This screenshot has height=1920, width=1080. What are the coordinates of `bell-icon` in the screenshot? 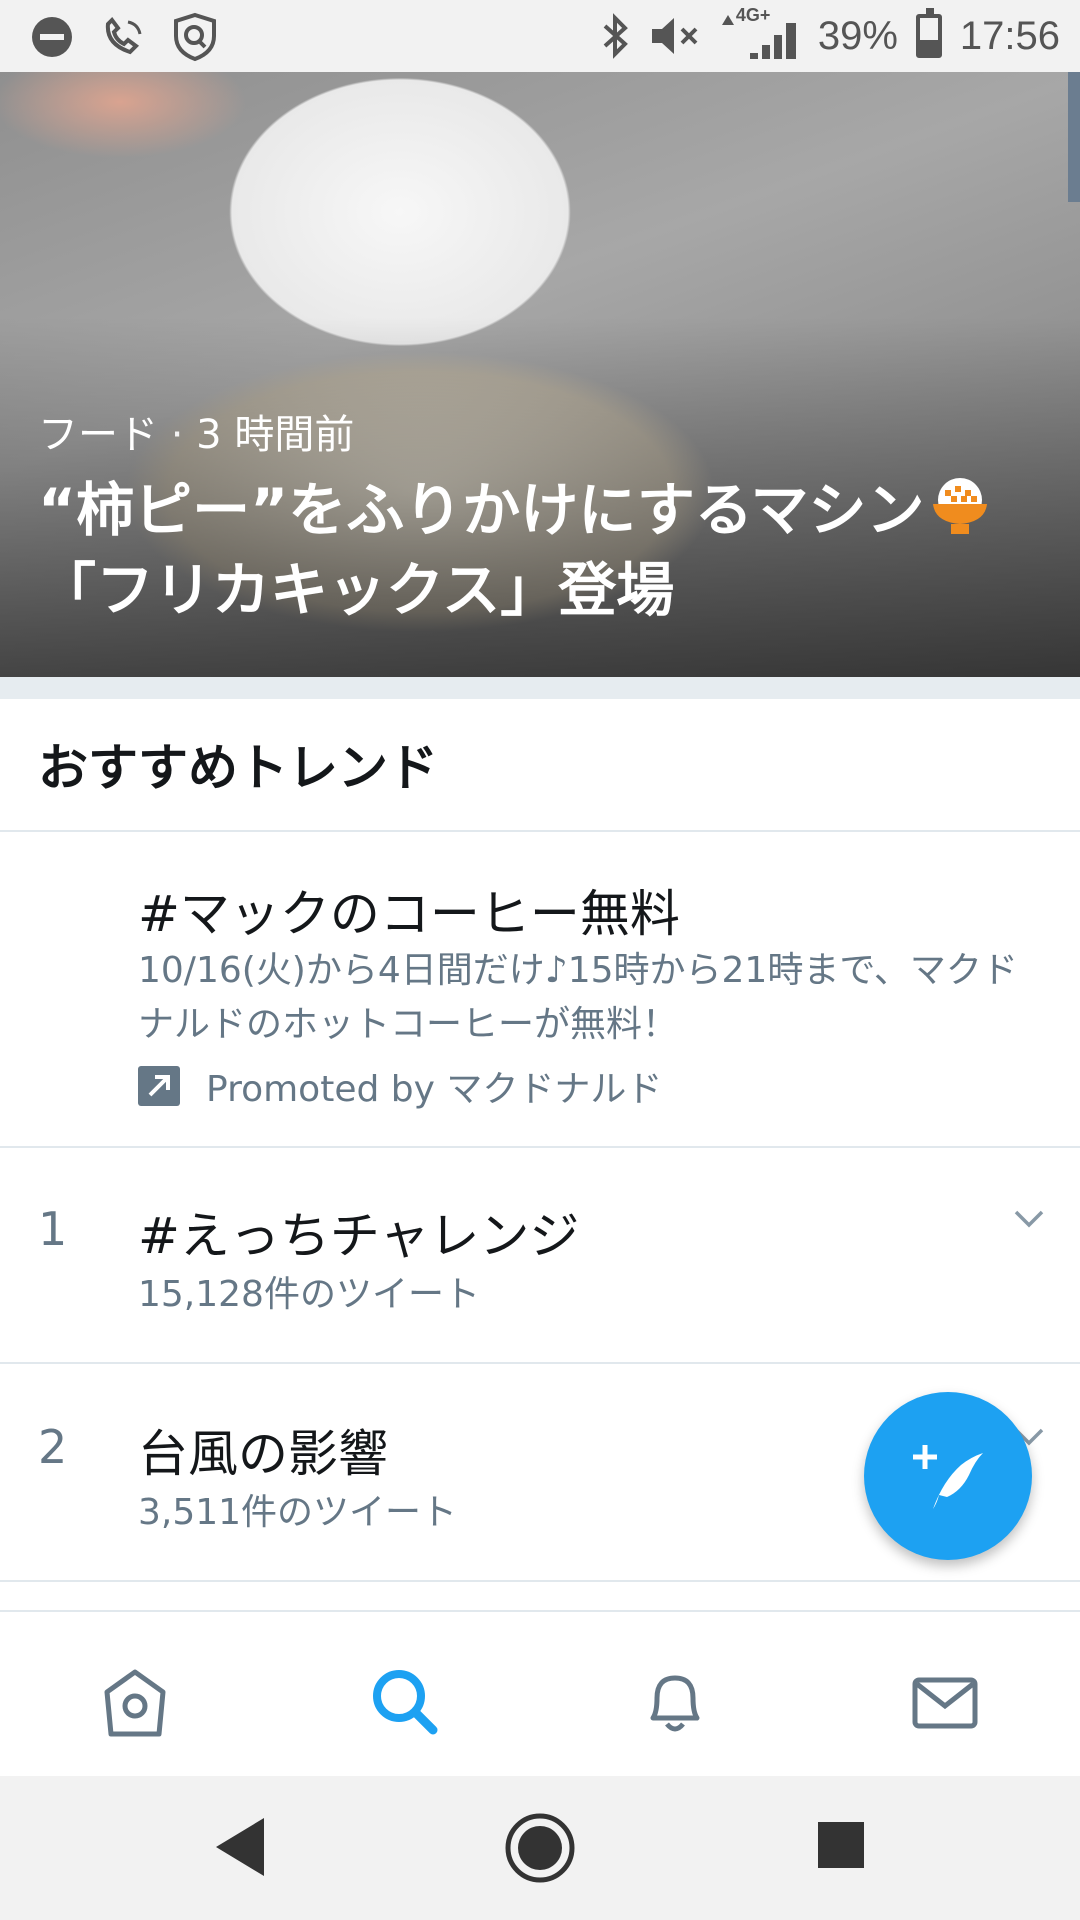 It's located at (675, 1702).